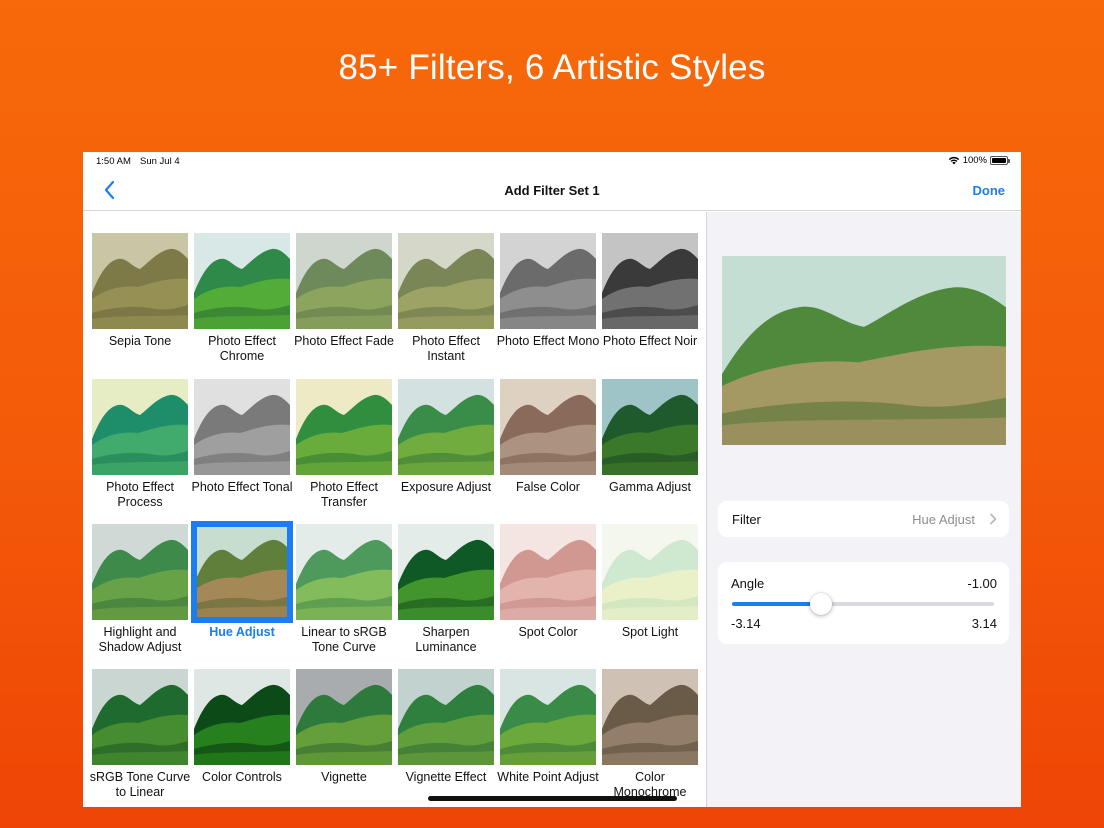 The height and width of the screenshot is (828, 1104). Describe the element at coordinates (548, 341) in the screenshot. I see `filter-label: Photo Effect Mono` at that location.